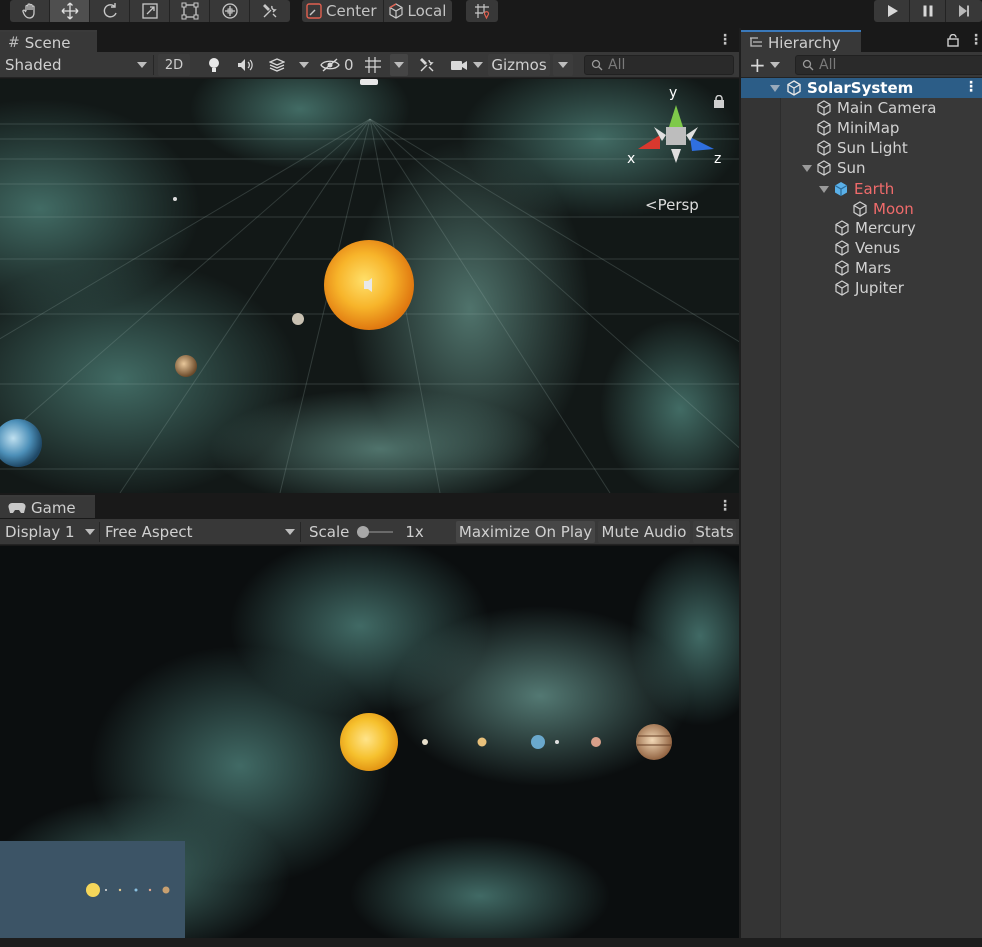 The width and height of the screenshot is (982, 947). Describe the element at coordinates (277, 65) in the screenshot. I see `effects-toggle-icon` at that location.